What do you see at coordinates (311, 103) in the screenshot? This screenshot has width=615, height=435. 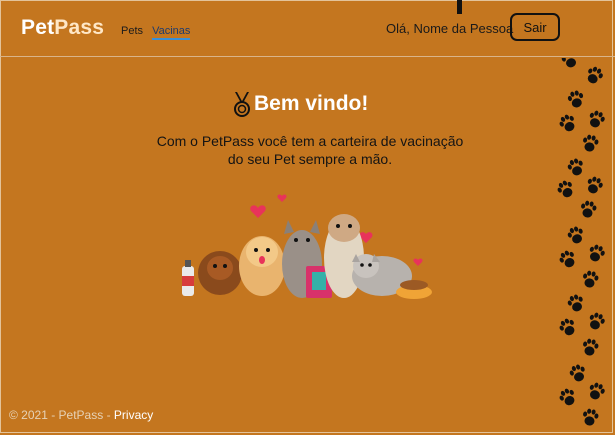 I see `welcome-title: Bem vindo!` at bounding box center [311, 103].